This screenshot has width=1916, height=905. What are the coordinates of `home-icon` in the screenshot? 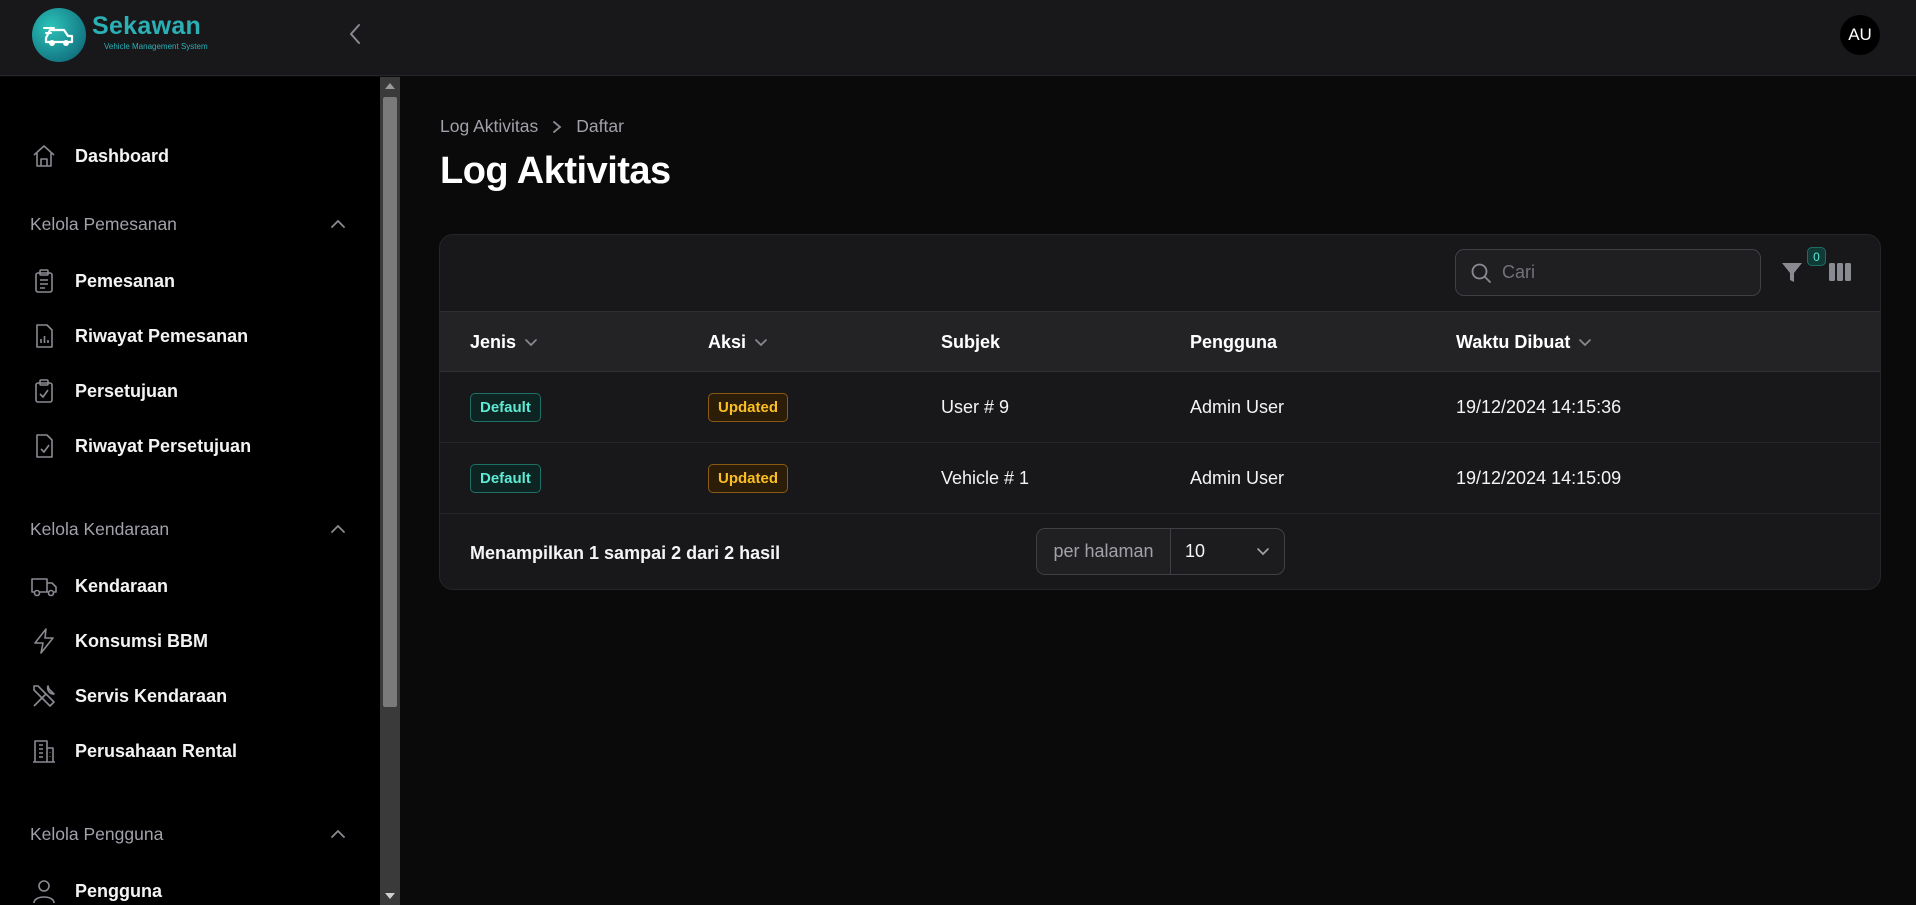 It's located at (44, 156).